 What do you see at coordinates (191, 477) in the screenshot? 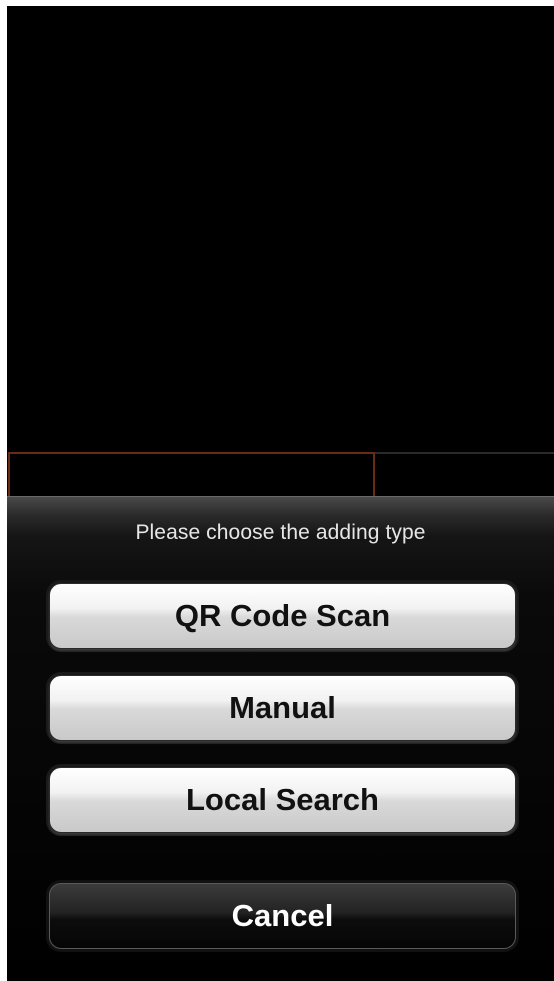
I see `tab-selected` at bounding box center [191, 477].